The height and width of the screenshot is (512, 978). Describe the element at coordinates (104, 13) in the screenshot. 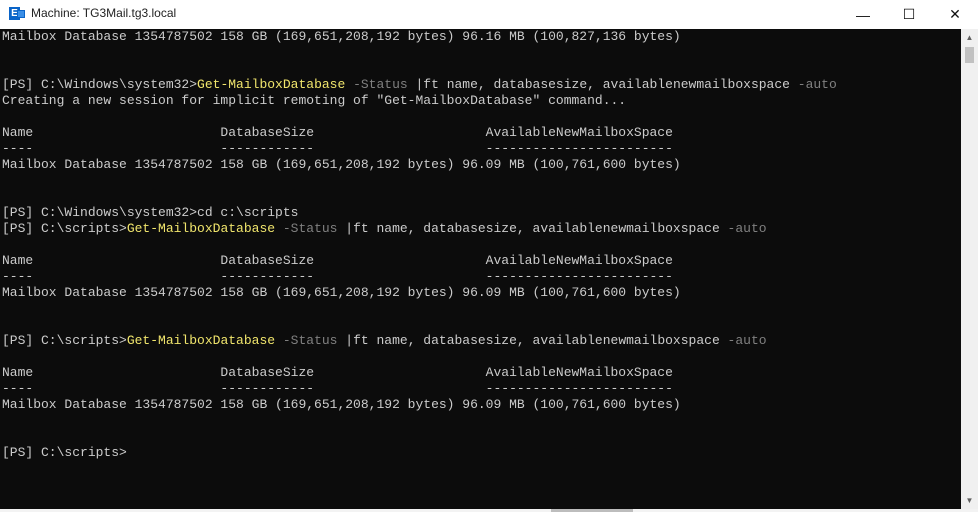

I see `window-title: Machine: TG3Mail.tg3.local` at that location.